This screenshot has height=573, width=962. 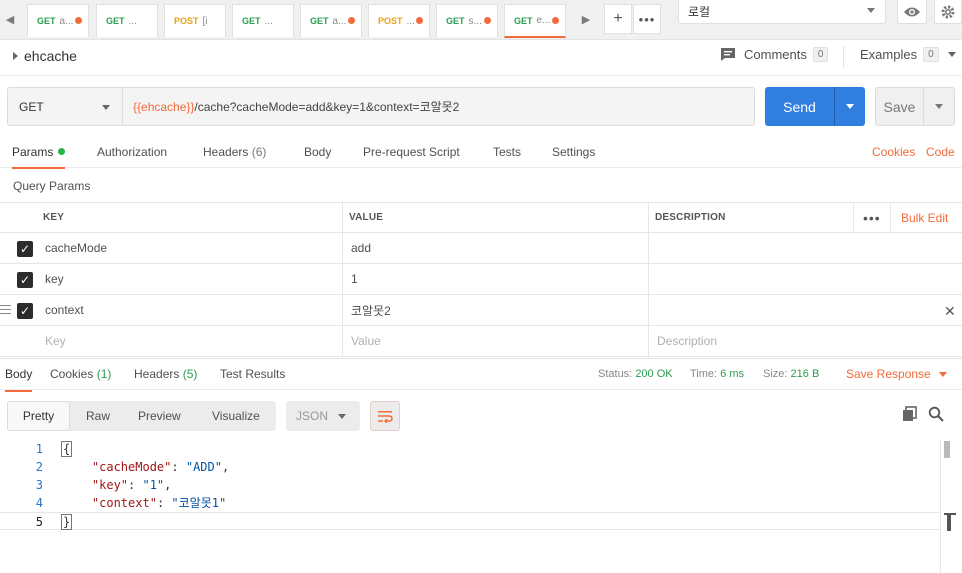 What do you see at coordinates (732, 374) in the screenshot?
I see `time-value: 6 ms` at bounding box center [732, 374].